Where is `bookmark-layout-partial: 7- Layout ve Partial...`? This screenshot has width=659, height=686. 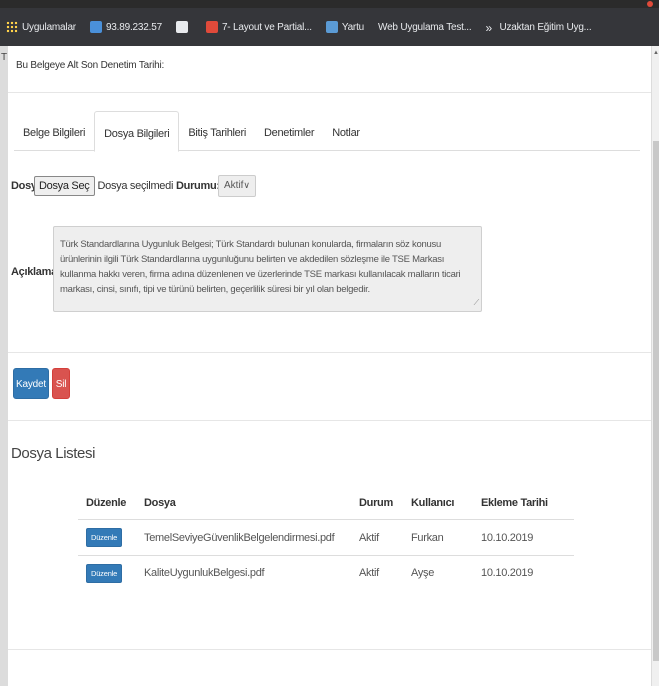
bookmark-layout-partial: 7- Layout ve Partial... is located at coordinates (258, 27).